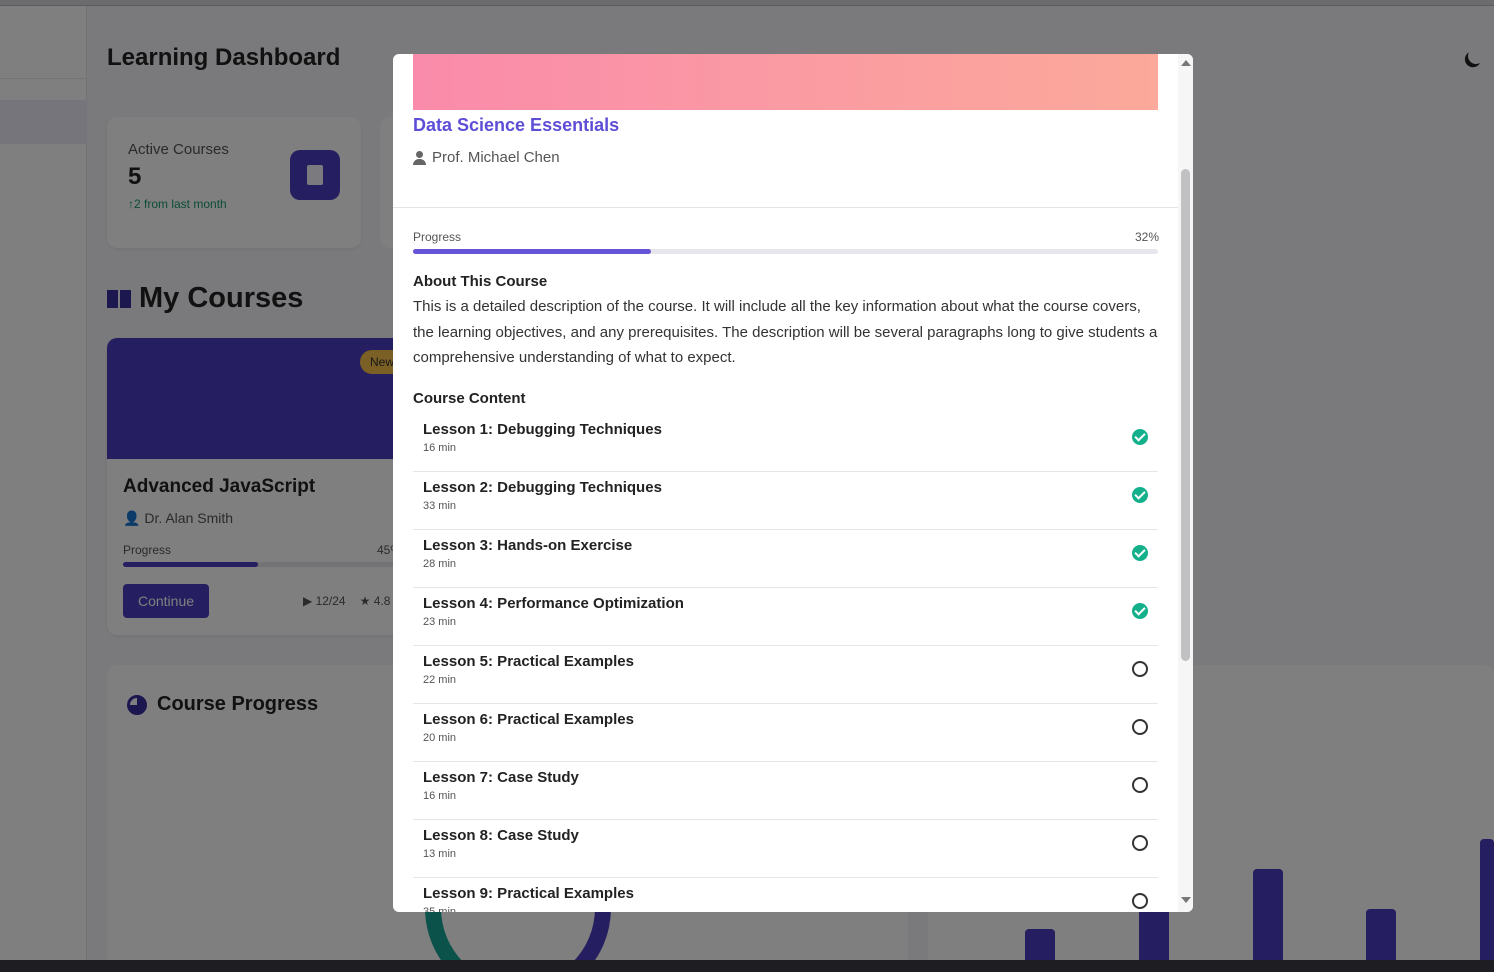 The width and height of the screenshot is (1494, 972). I want to click on lesson-duration: 13 min, so click(440, 854).